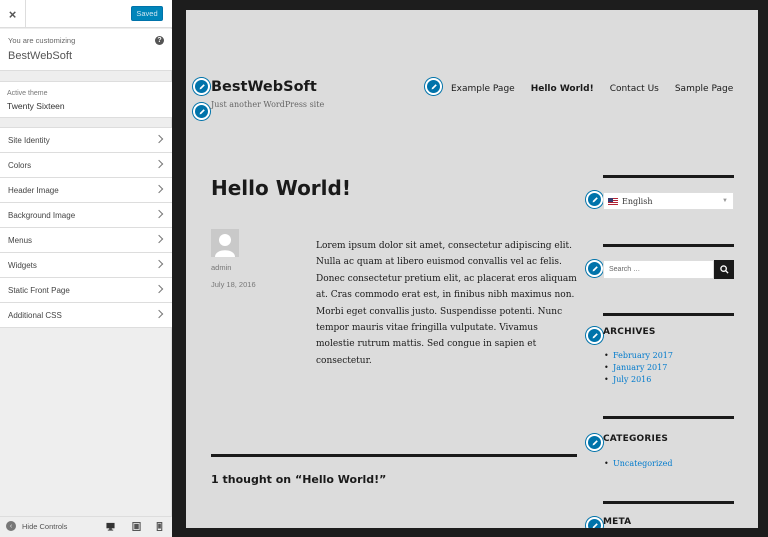 The width and height of the screenshot is (768, 537). Describe the element at coordinates (42, 215) in the screenshot. I see `section-label: Background Image` at that location.